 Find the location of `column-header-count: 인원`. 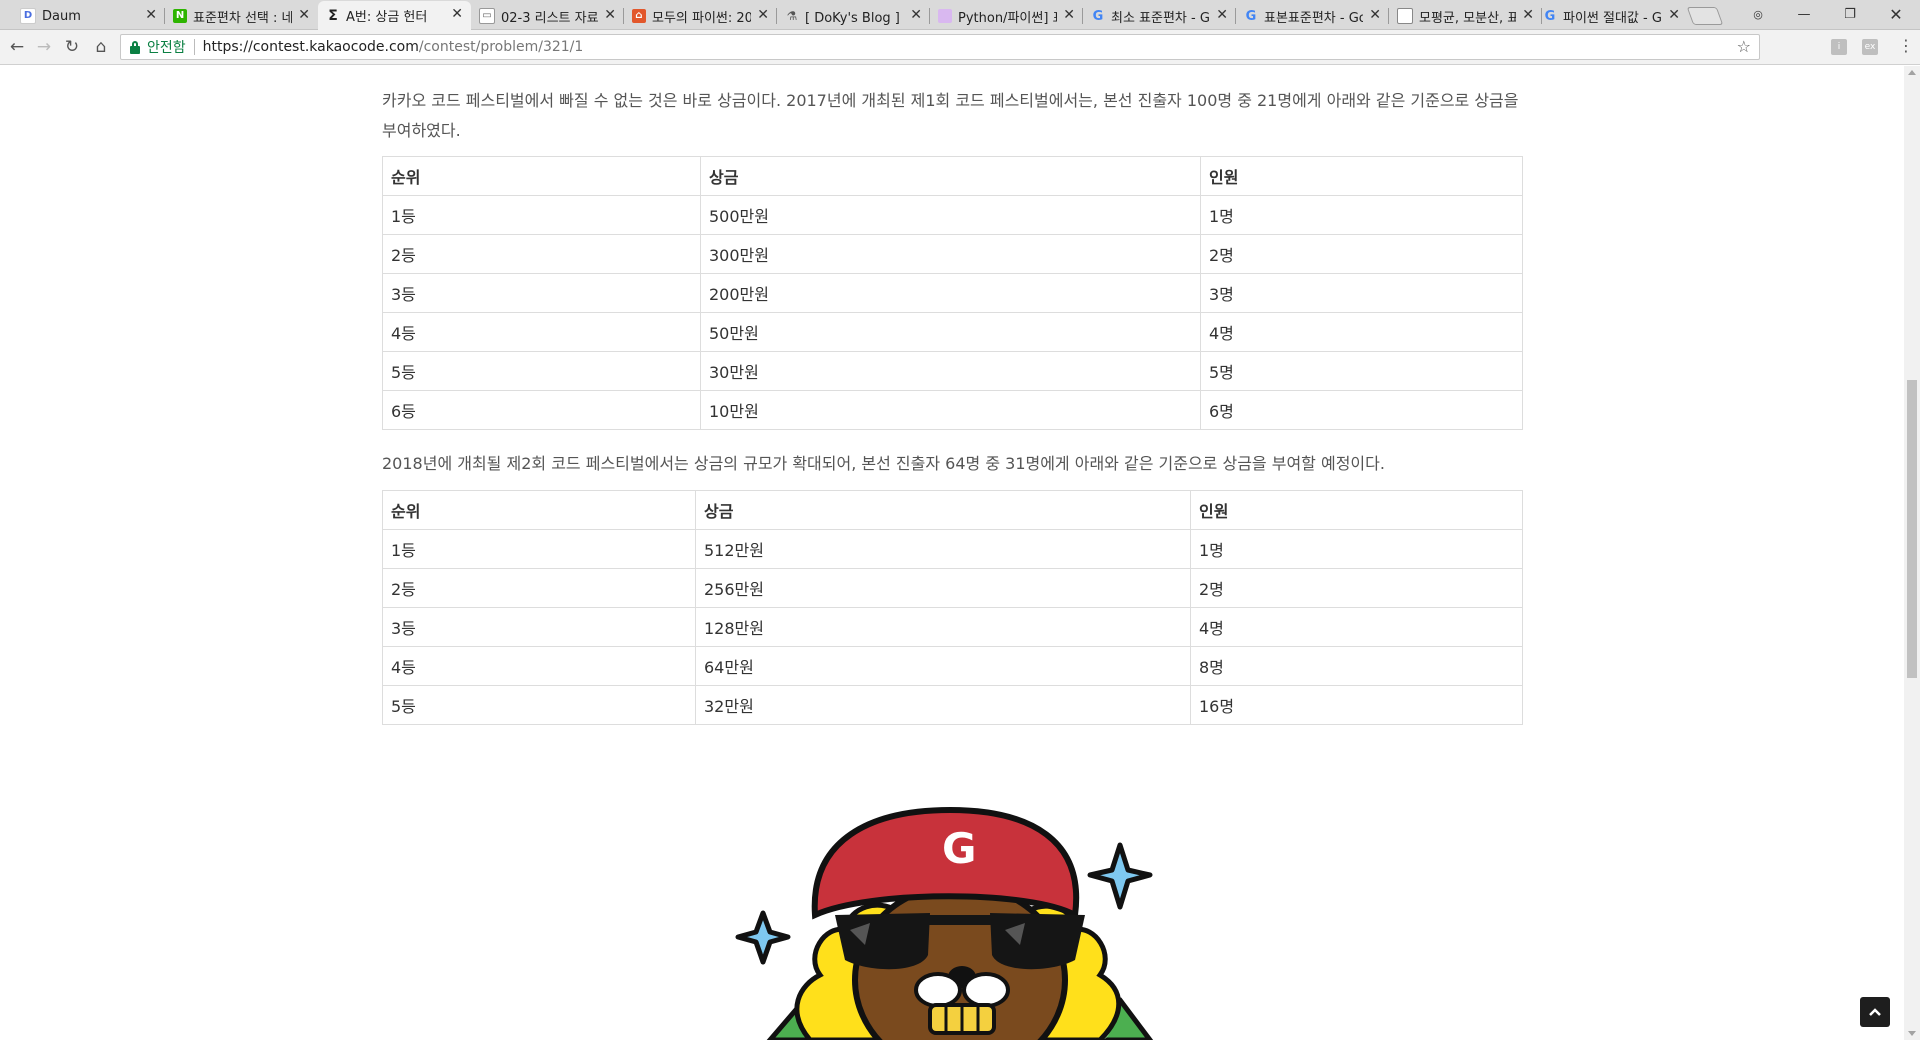

column-header-count: 인원 is located at coordinates (1361, 176).